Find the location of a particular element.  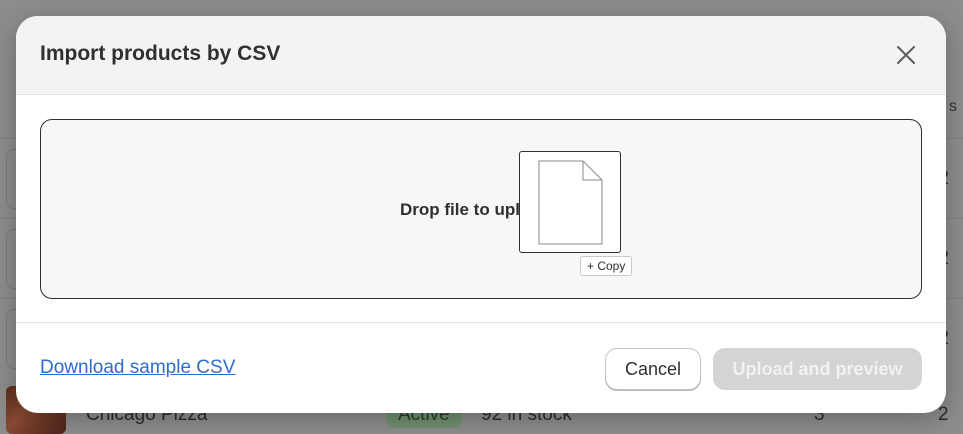

dragged-file-preview is located at coordinates (570, 202).